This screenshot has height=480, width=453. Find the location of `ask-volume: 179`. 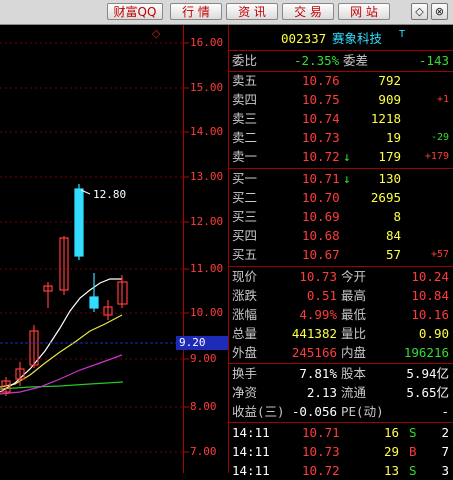

ask-volume: 179 is located at coordinates (389, 156).